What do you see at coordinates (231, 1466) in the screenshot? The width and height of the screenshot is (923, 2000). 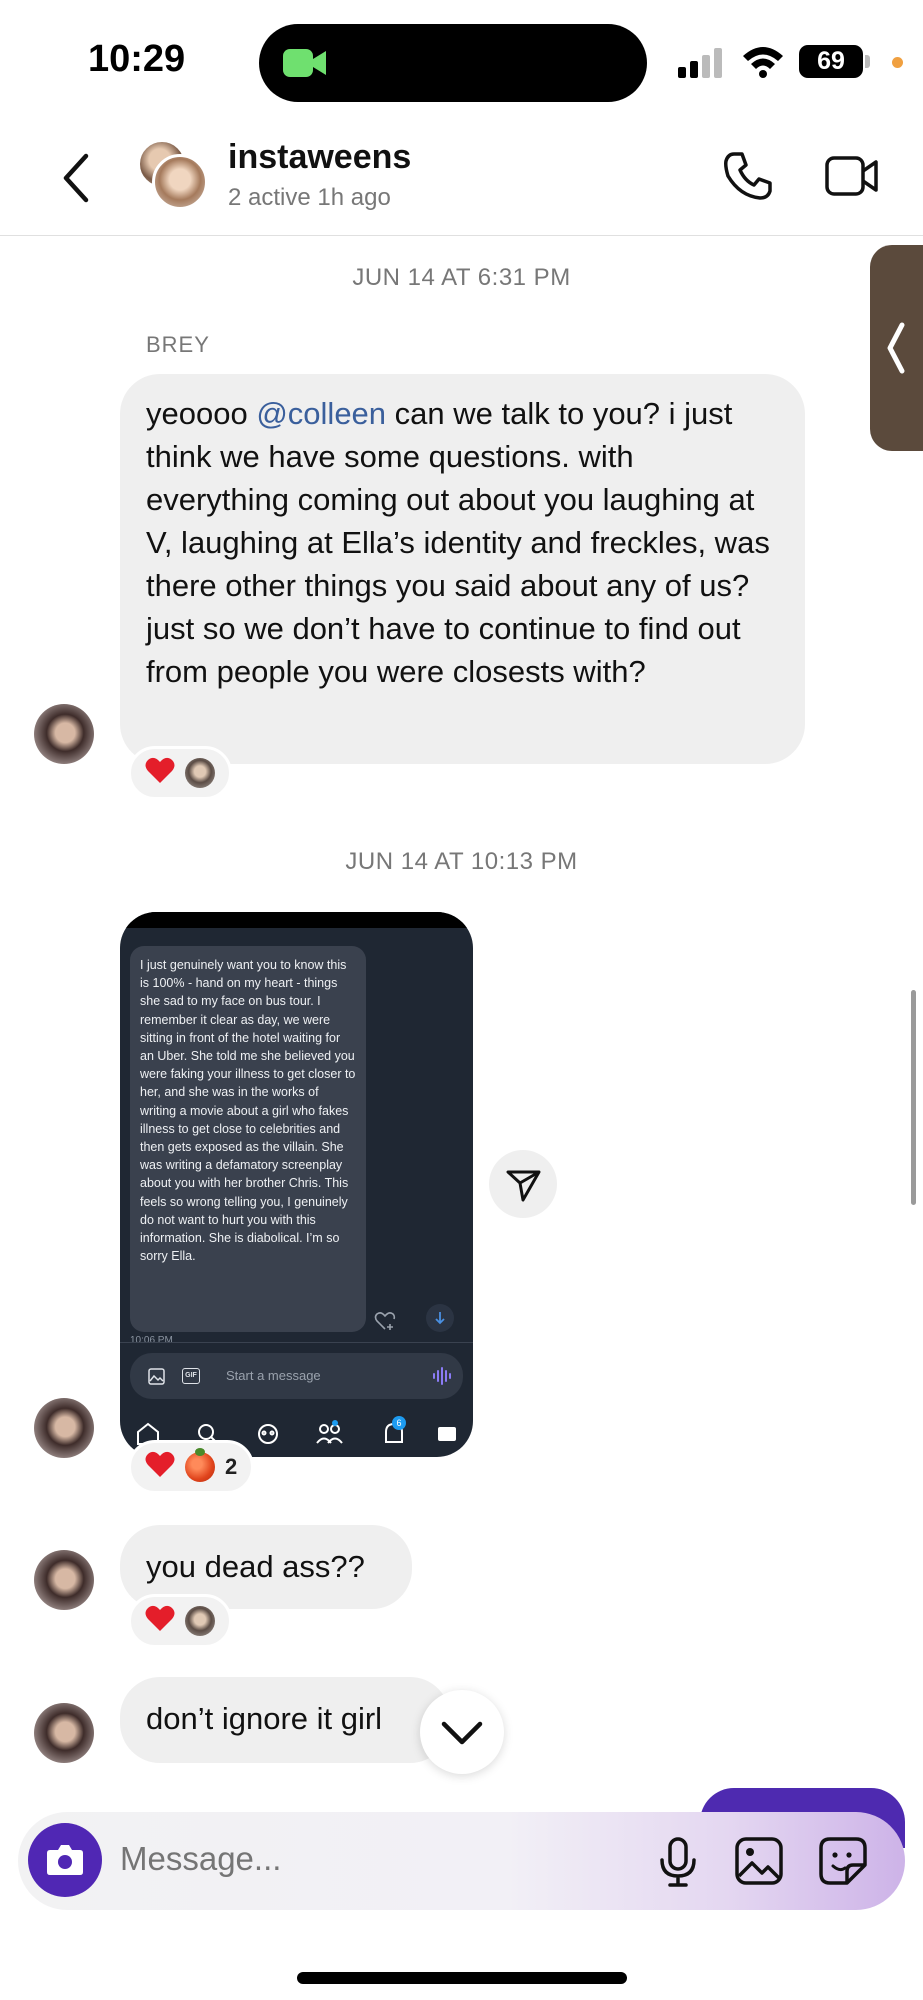 I see `reaction-count: 2` at bounding box center [231, 1466].